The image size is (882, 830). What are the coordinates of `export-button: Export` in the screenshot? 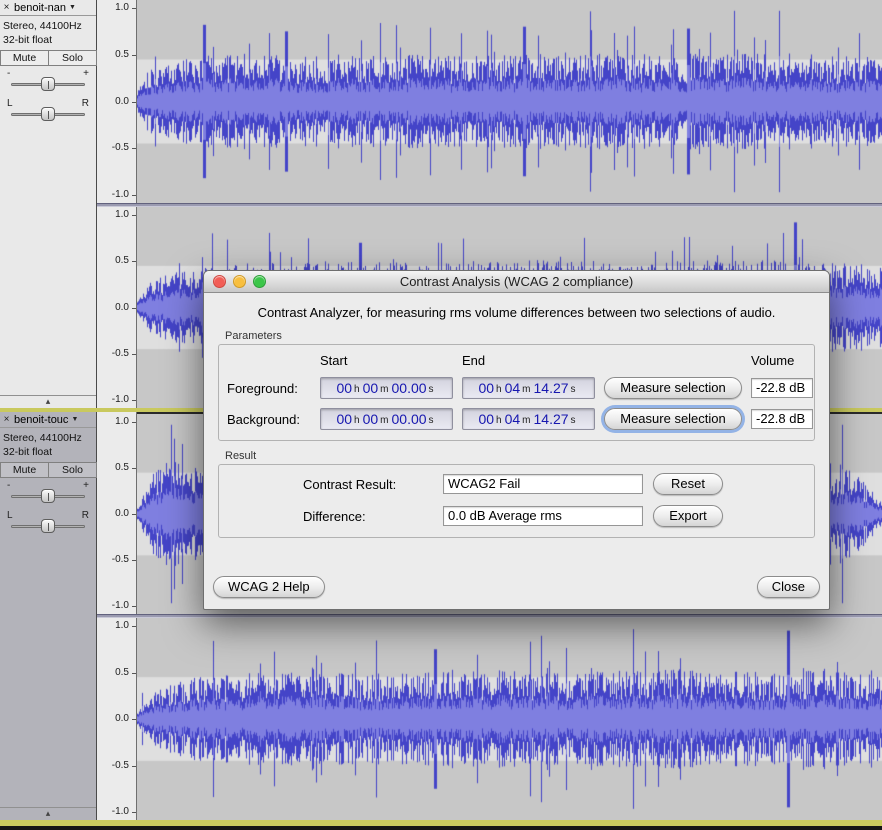 It's located at (688, 516).